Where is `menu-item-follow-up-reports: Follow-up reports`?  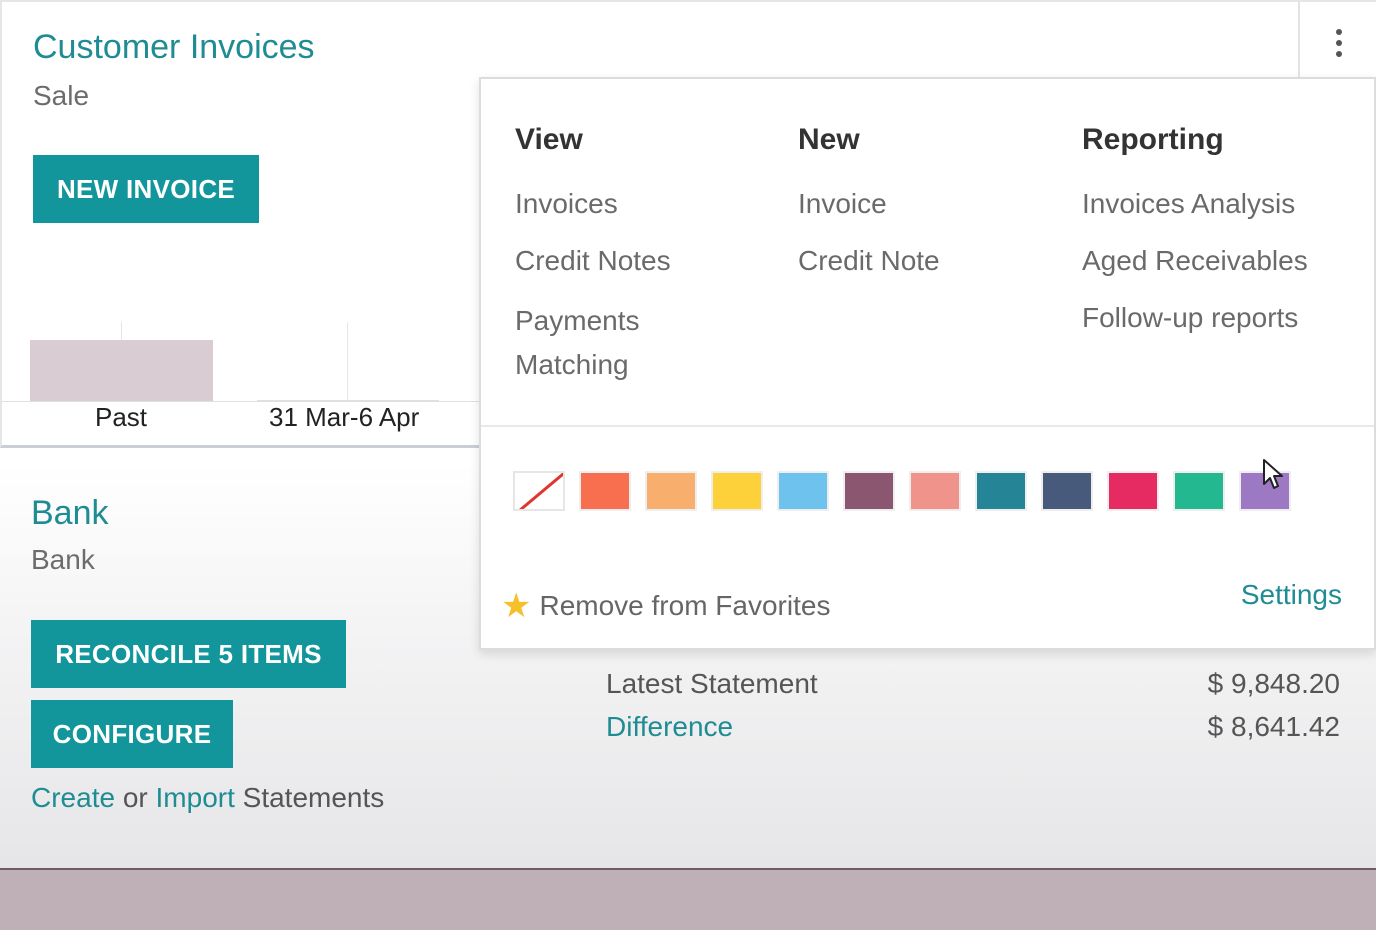
menu-item-follow-up-reports: Follow-up reports is located at coordinates (1195, 318).